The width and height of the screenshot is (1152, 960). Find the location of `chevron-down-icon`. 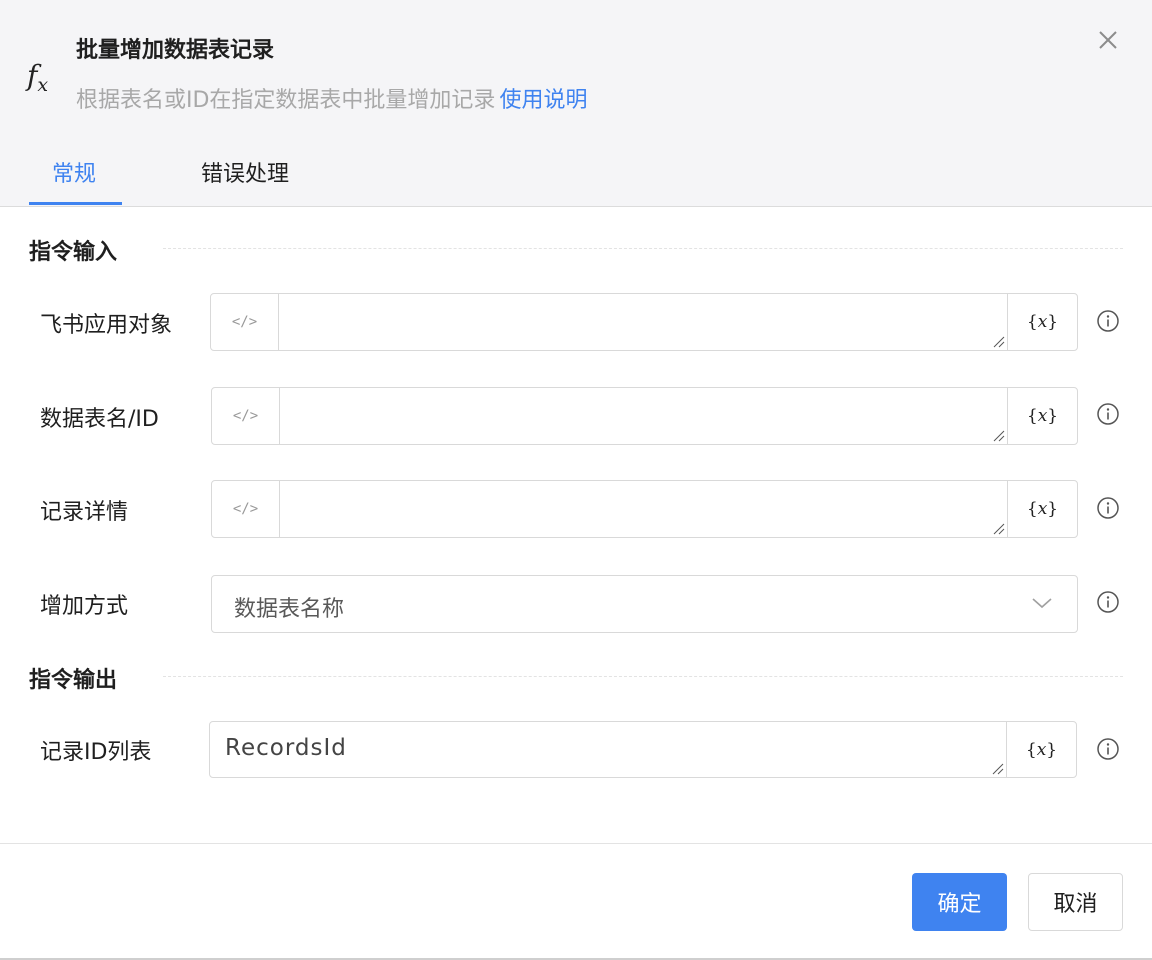

chevron-down-icon is located at coordinates (1042, 603).